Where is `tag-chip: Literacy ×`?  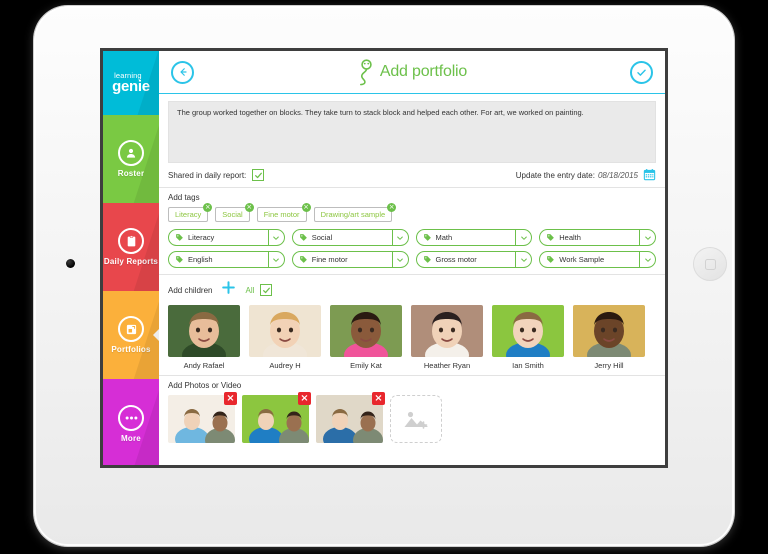
tag-chip: Literacy × is located at coordinates (190, 212).